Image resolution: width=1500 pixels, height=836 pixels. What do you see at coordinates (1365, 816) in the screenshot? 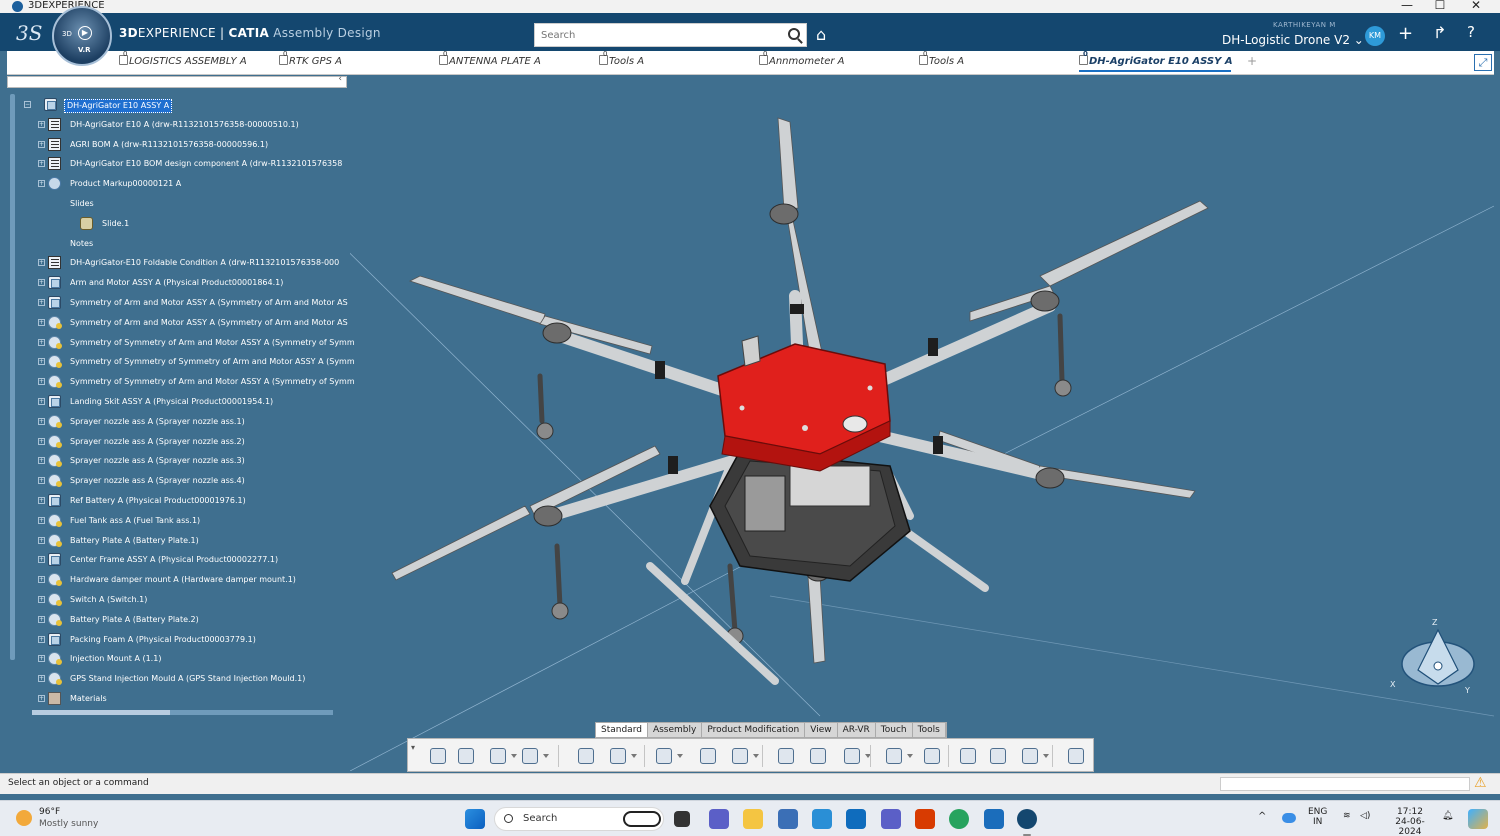
I see `volume-icon: ◁)` at bounding box center [1365, 816].